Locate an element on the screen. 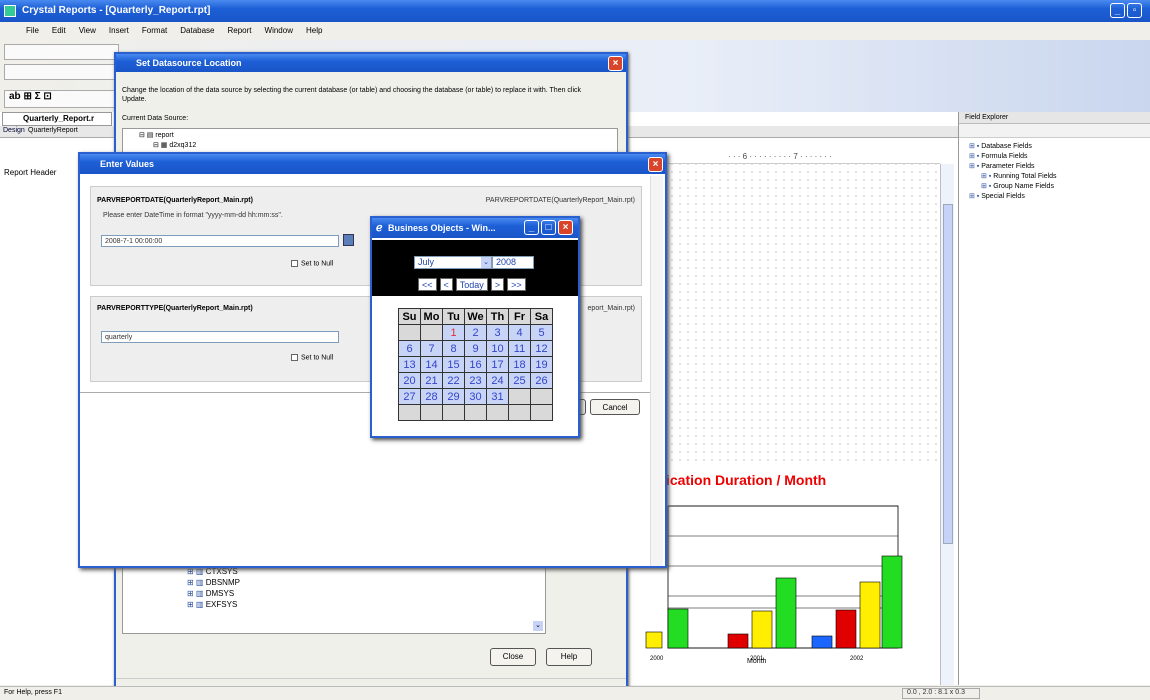 This screenshot has width=1150, height=700. tree-node: ⊞ ▥ DBSNMP is located at coordinates (366, 582).